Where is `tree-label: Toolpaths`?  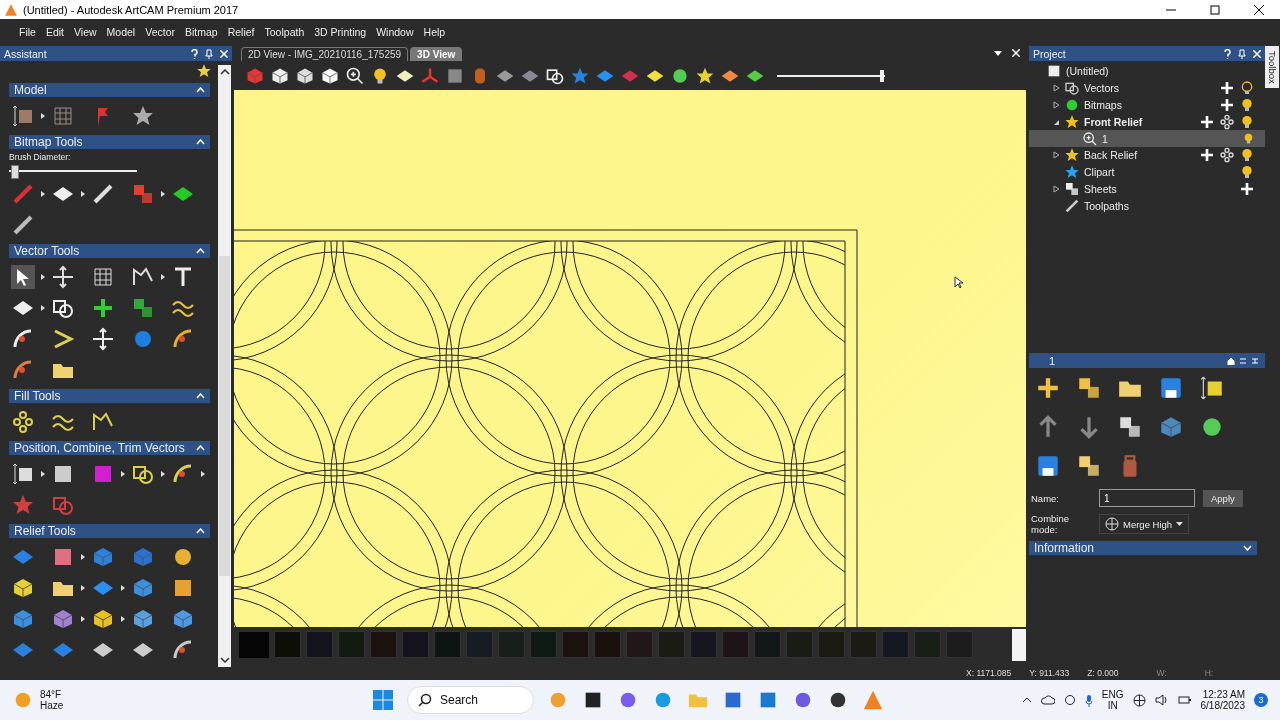 tree-label: Toolpaths is located at coordinates (1106, 205).